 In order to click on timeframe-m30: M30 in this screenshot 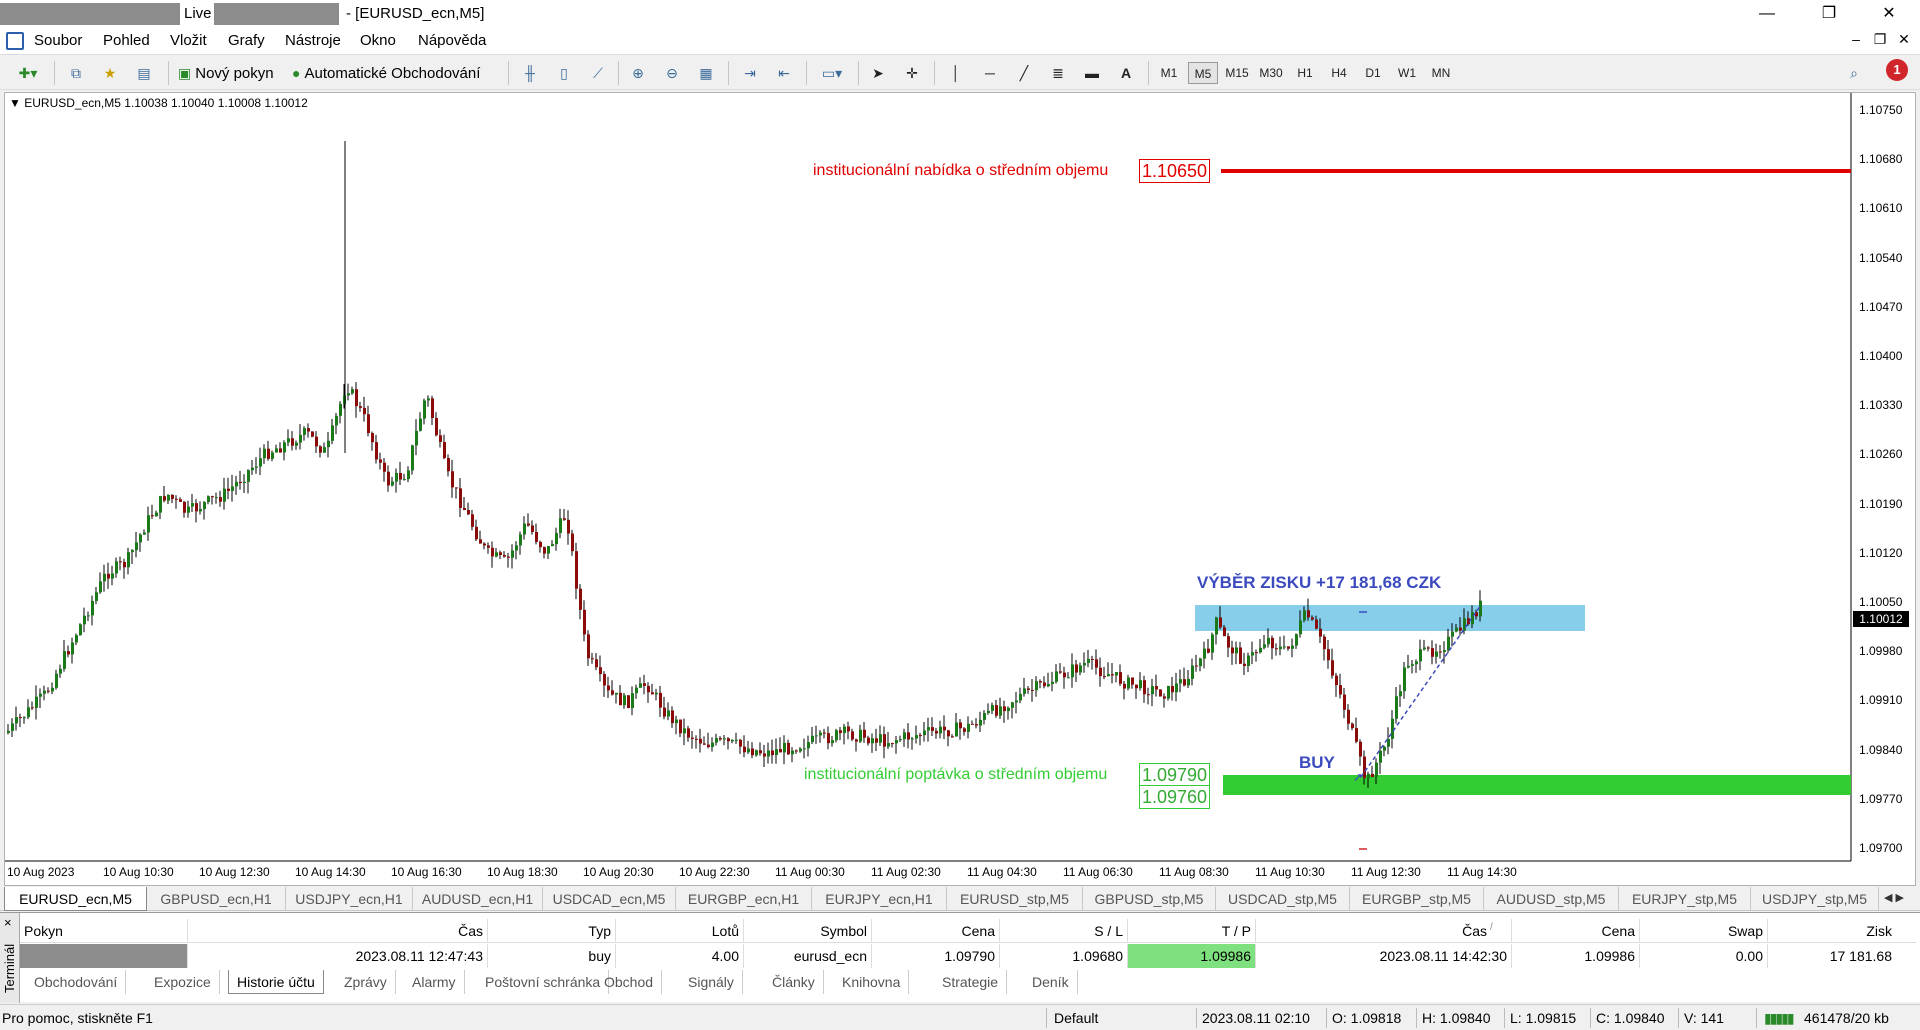, I will do `click(1271, 73)`.